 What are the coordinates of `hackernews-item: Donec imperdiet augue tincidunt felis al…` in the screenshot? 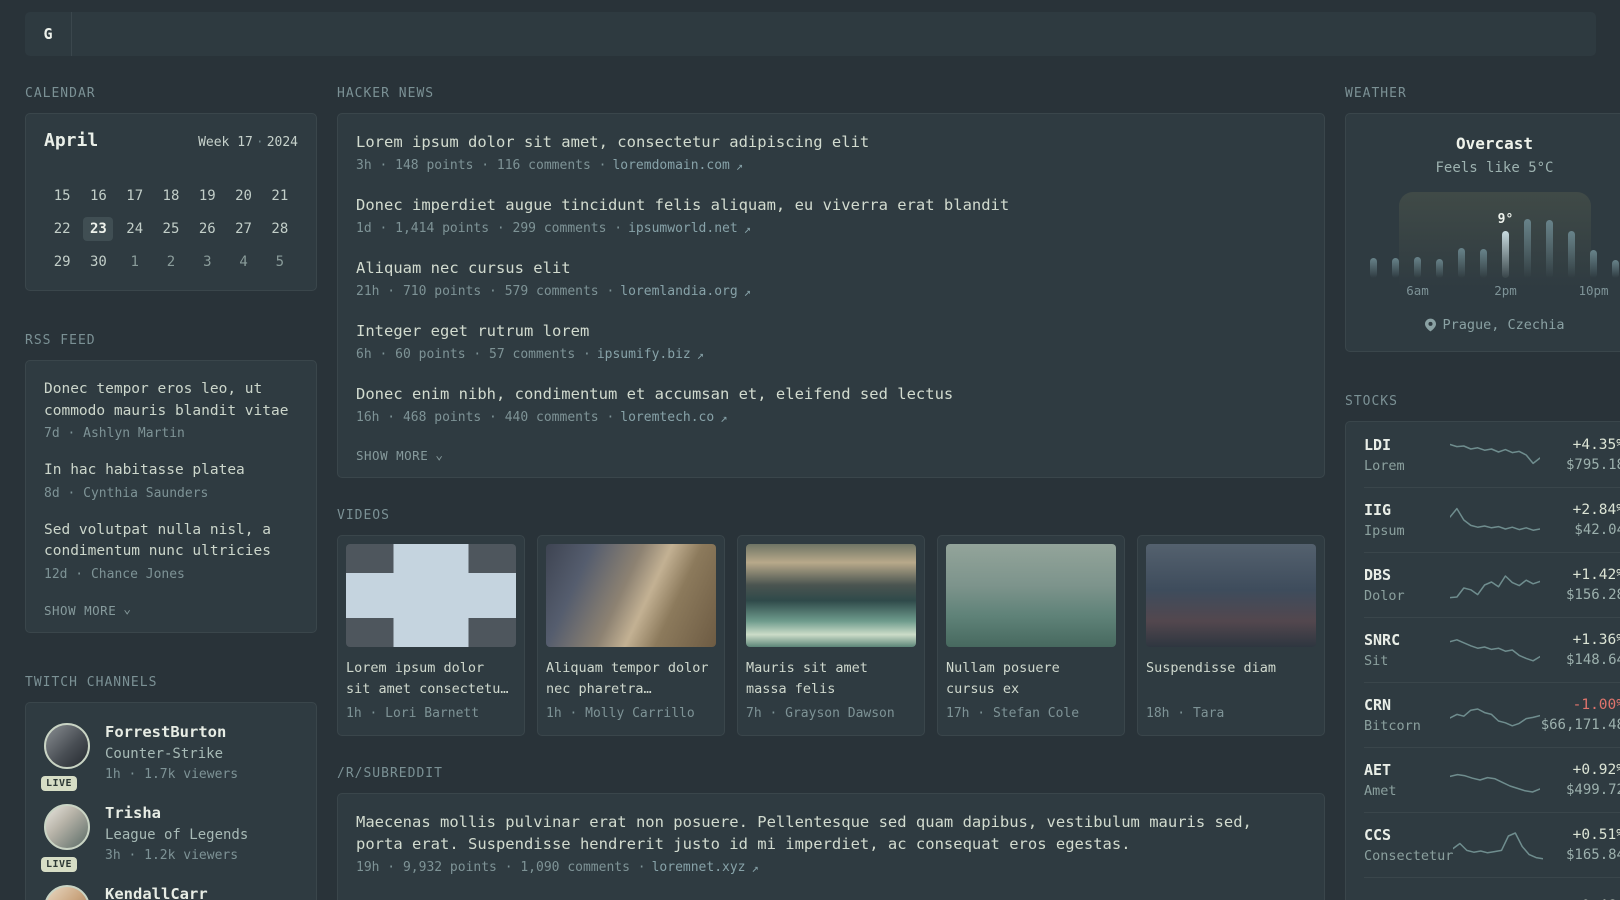 It's located at (831, 215).